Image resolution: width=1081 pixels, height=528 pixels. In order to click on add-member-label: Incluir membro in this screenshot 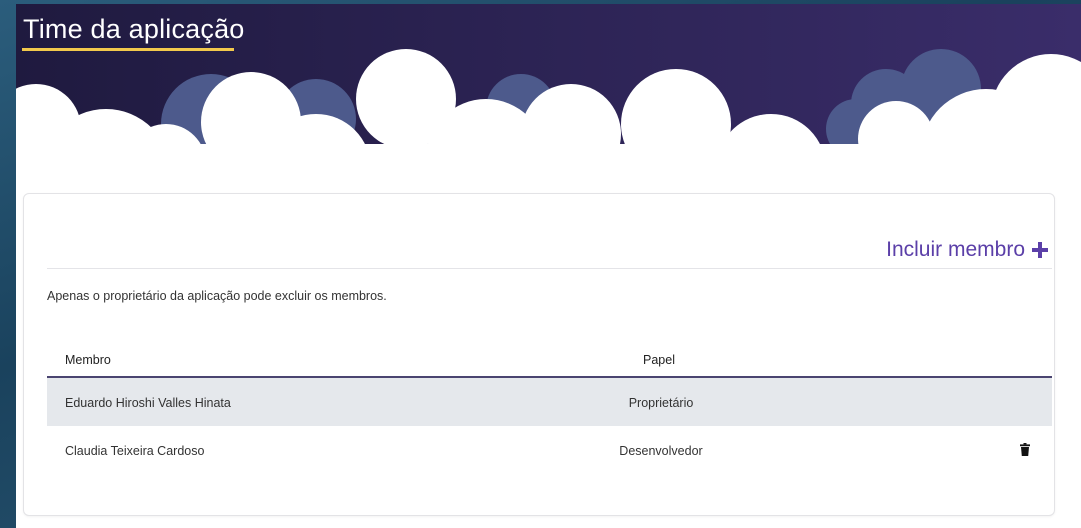, I will do `click(955, 249)`.